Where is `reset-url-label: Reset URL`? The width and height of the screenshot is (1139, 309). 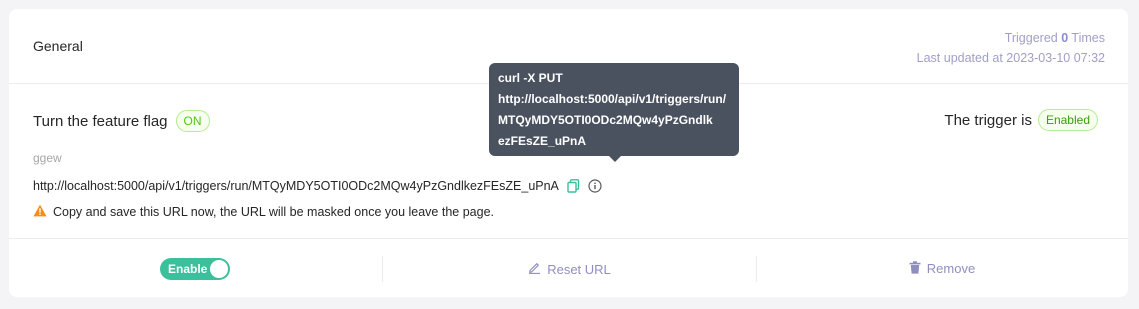
reset-url-label: Reset URL is located at coordinates (579, 269).